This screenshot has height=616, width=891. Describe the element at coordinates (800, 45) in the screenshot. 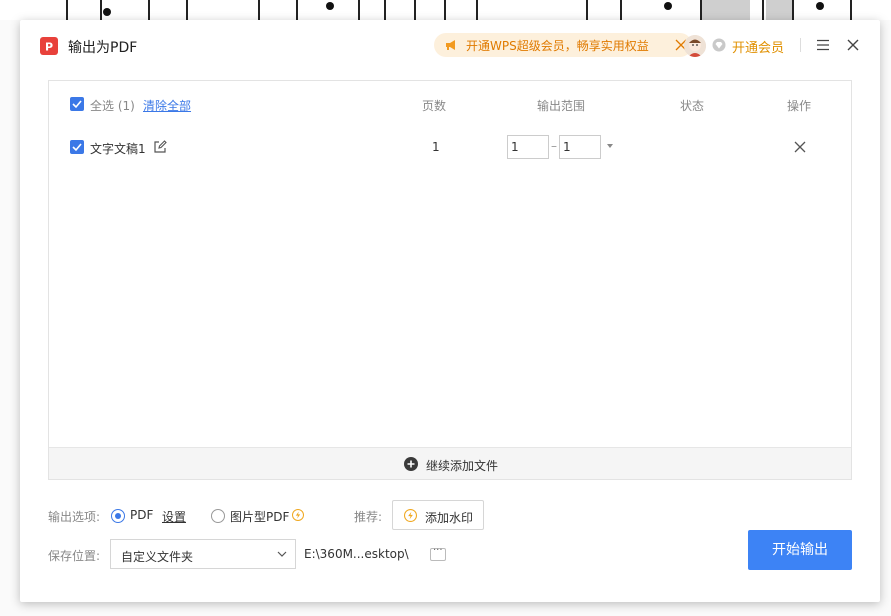

I see `titlebar-divider` at that location.